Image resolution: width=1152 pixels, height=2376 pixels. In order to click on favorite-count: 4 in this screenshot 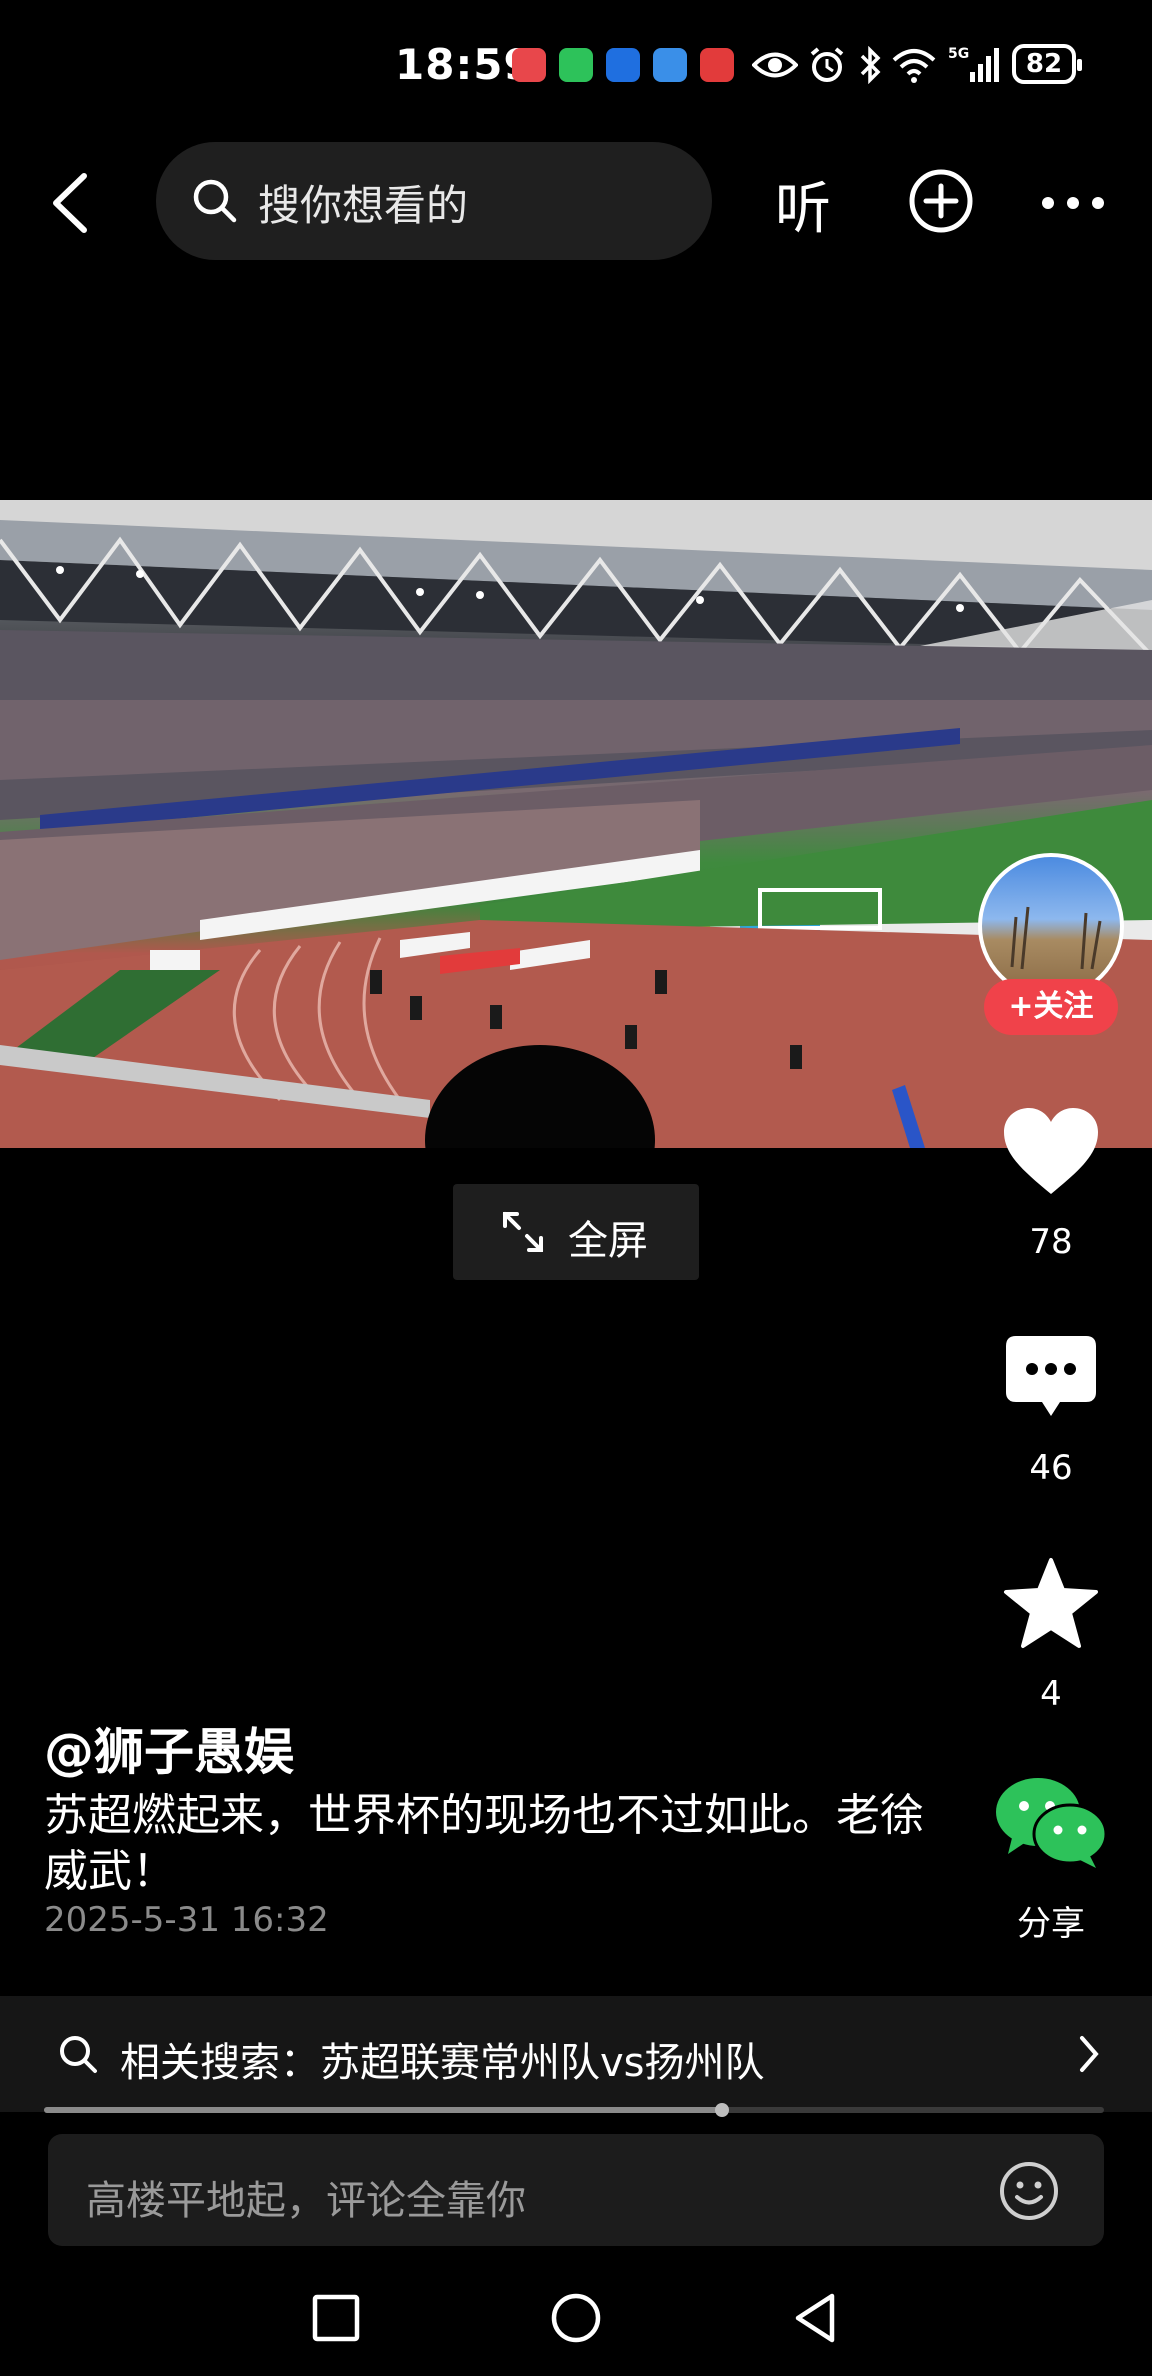, I will do `click(1051, 1694)`.